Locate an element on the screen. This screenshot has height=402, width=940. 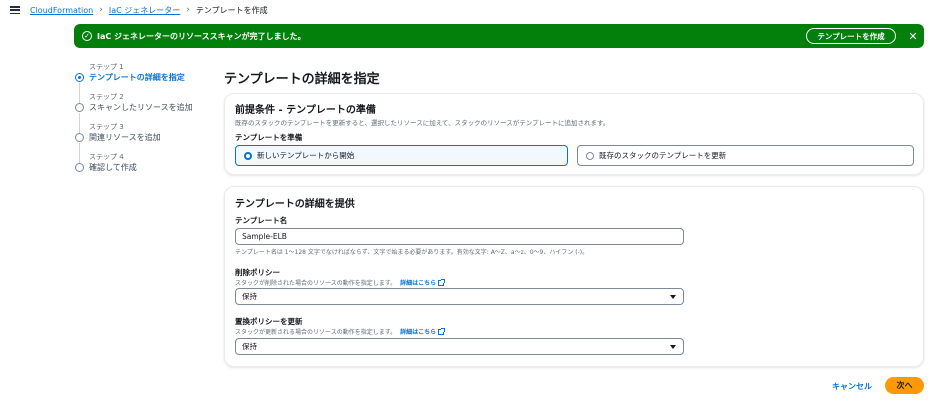
next-button: 次へ is located at coordinates (904, 385).